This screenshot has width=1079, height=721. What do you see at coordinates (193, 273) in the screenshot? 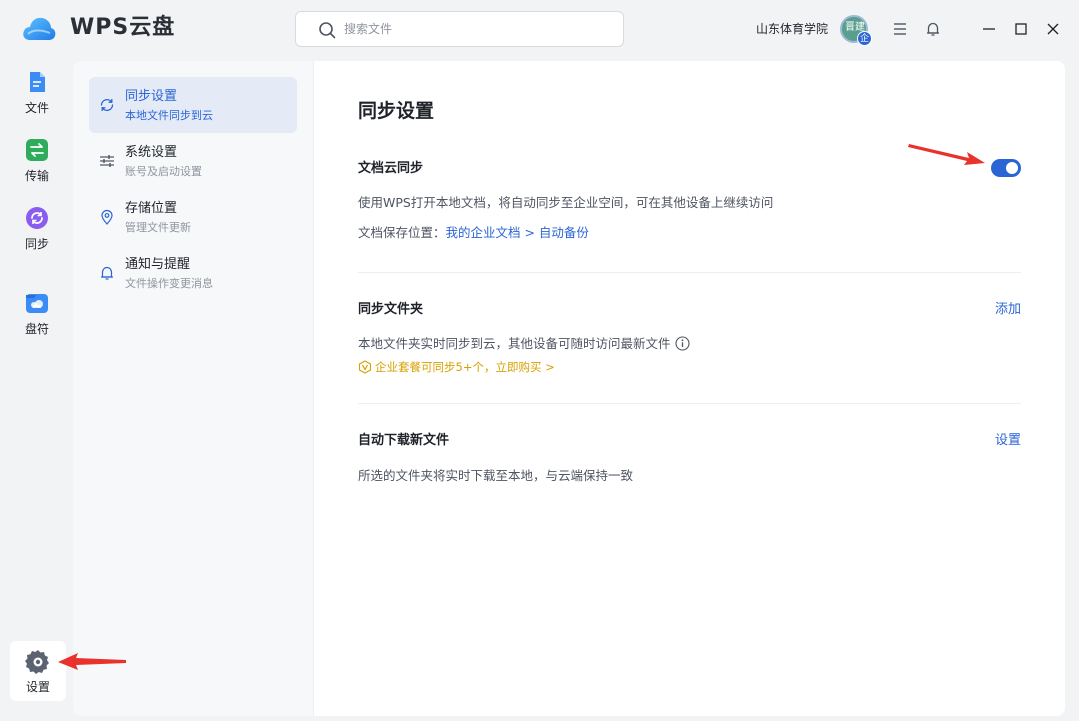
I see `nav-item-notifications: 通知与提醒 文件操作变更消息` at bounding box center [193, 273].